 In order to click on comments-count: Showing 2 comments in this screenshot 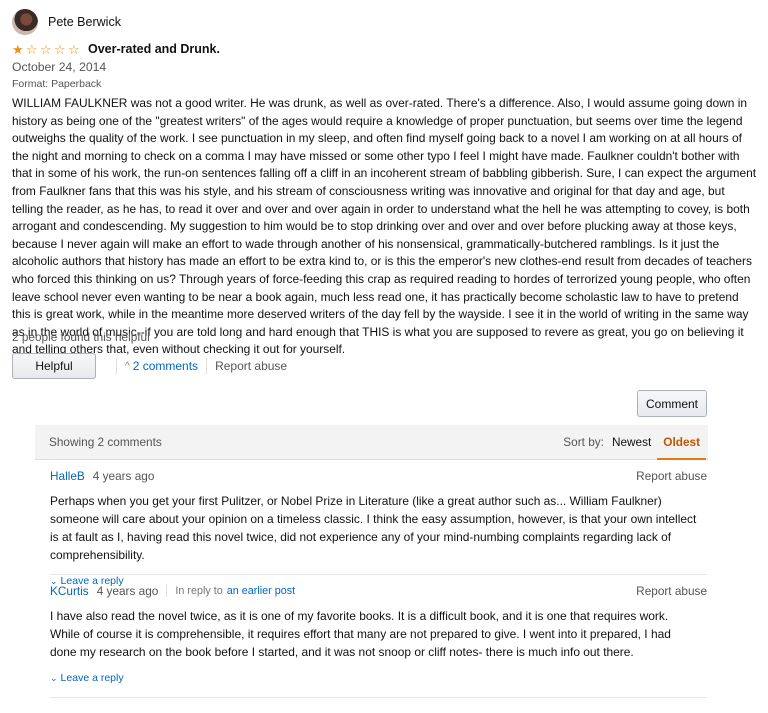, I will do `click(105, 442)`.